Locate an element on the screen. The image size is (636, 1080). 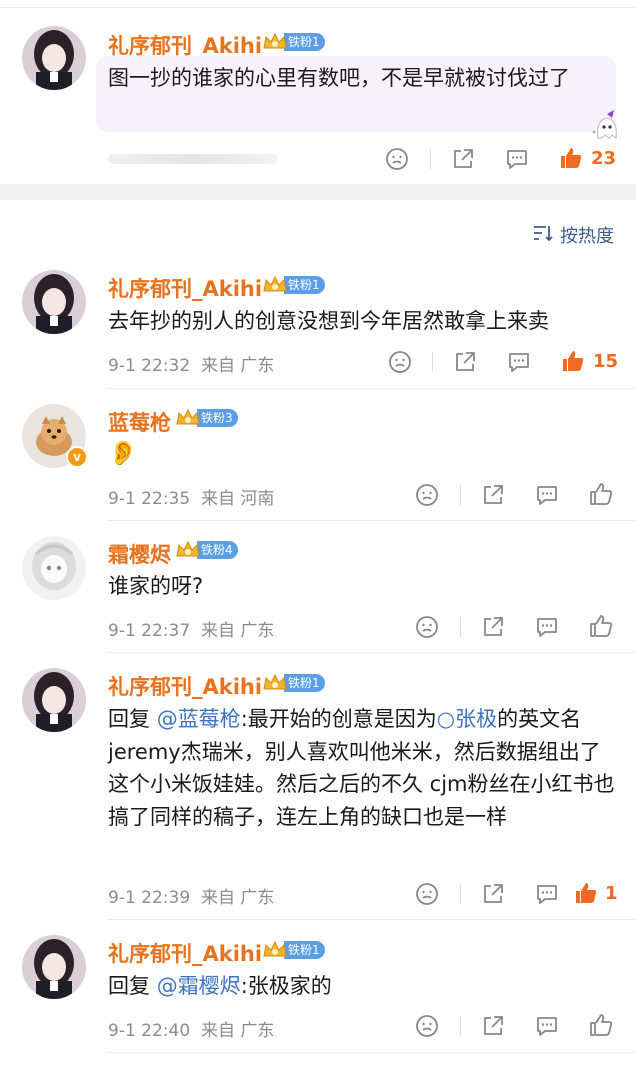
sort-by-hot-button: 按热度 is located at coordinates (573, 235).